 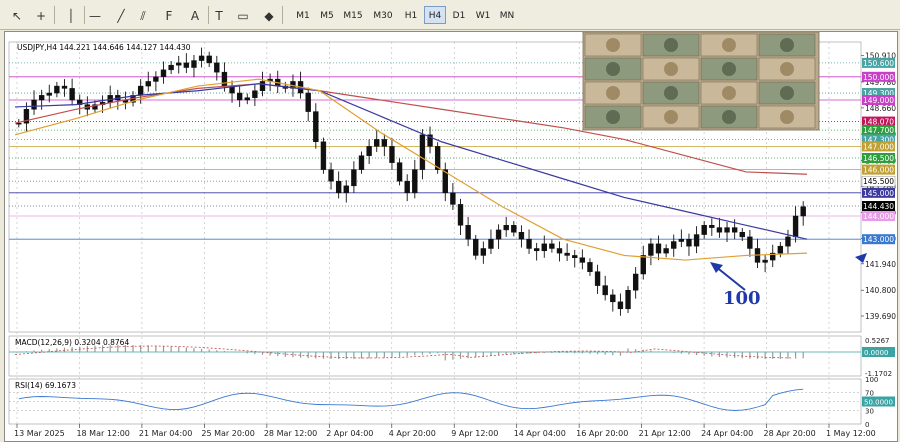 What do you see at coordinates (435, 15) in the screenshot?
I see `timeframe-h4: H4` at bounding box center [435, 15].